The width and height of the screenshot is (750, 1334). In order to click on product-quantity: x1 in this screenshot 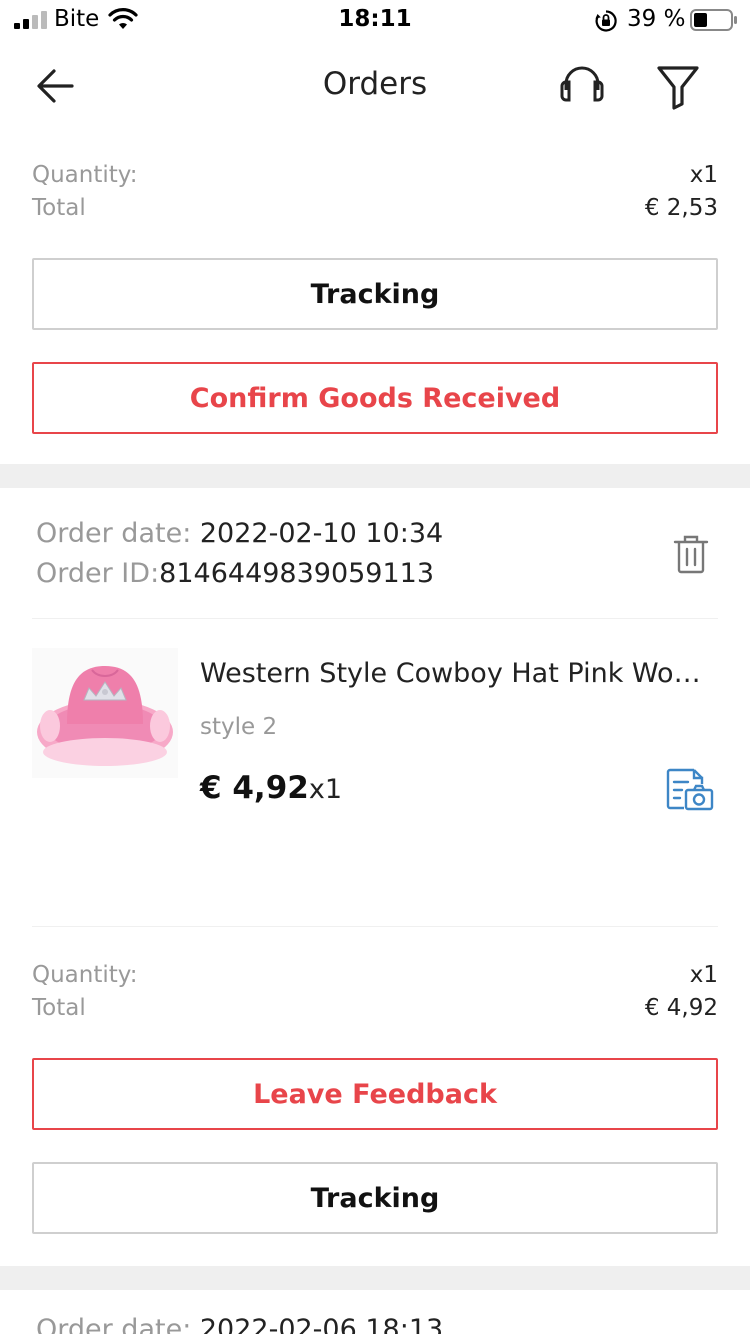, I will do `click(325, 789)`.